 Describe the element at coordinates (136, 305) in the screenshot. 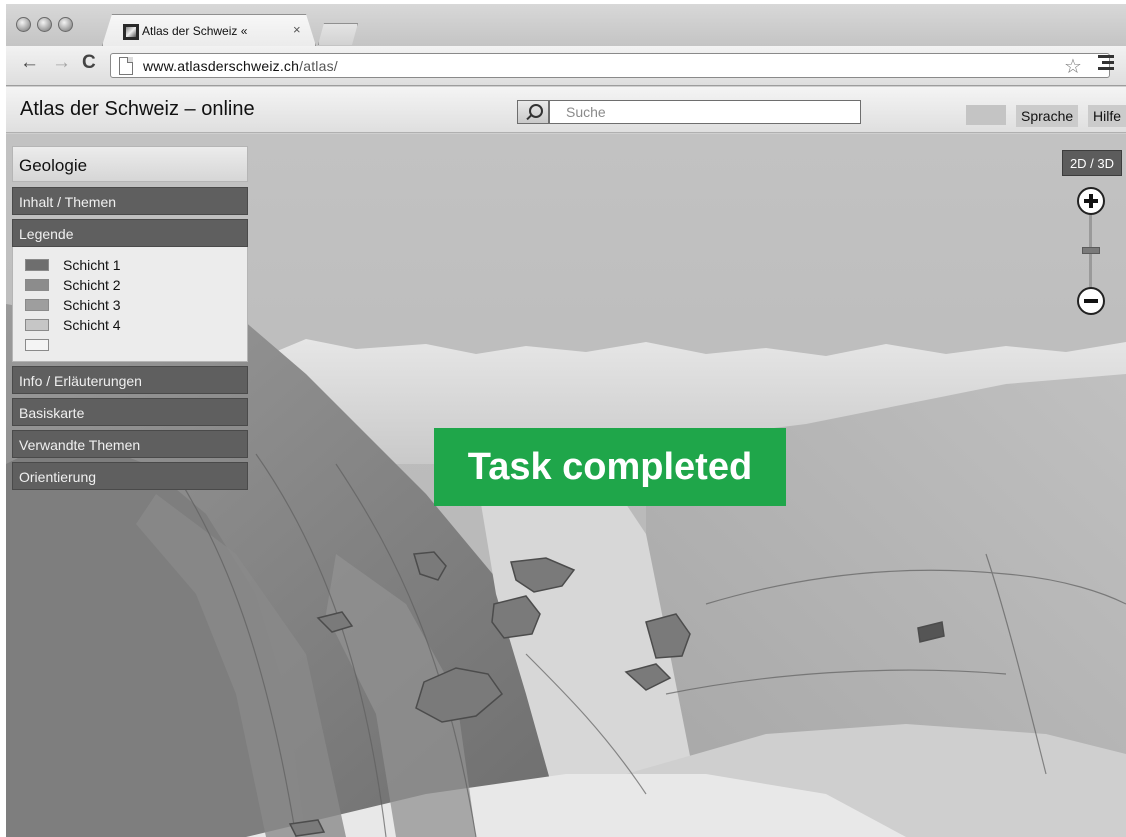

I see `legend-item: Schicht 3` at that location.